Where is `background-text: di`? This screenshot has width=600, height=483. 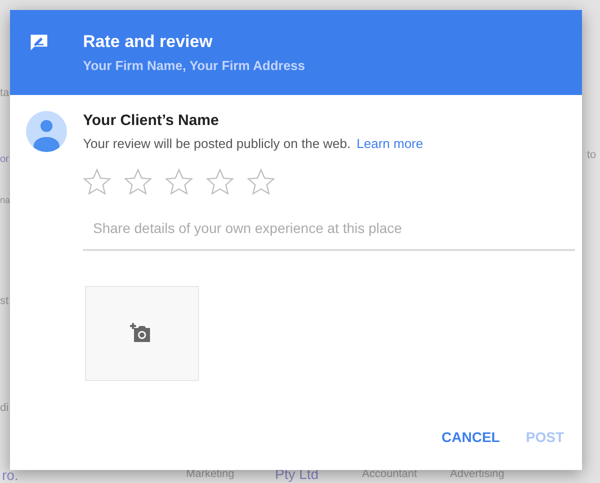
background-text: di is located at coordinates (4, 408).